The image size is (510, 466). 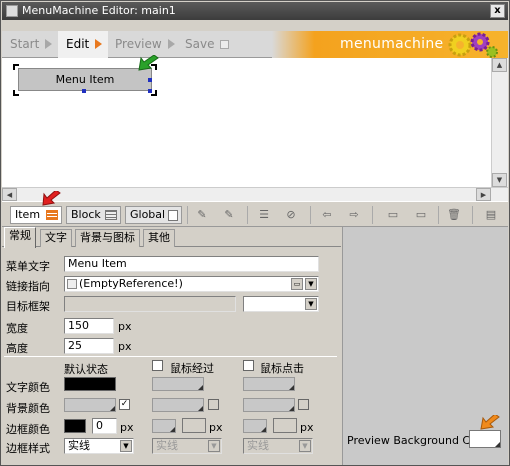 What do you see at coordinates (90, 405) in the screenshot?
I see `bg-color-swatch` at bounding box center [90, 405].